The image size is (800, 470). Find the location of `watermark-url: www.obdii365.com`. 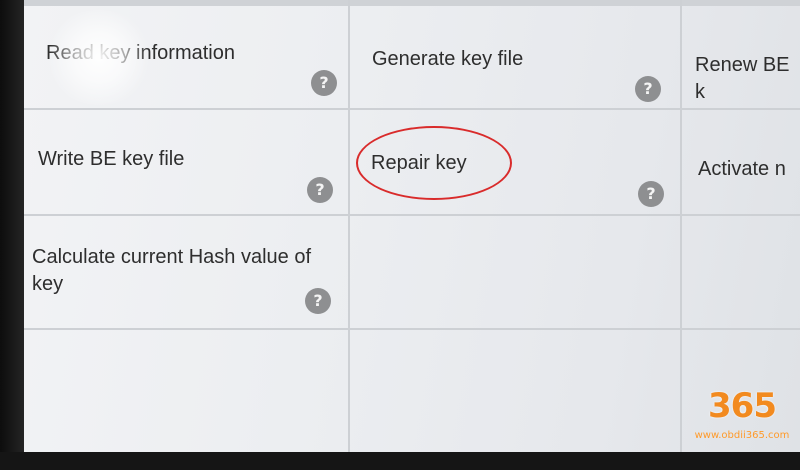

watermark-url: www.obdii365.com is located at coordinates (742, 435).